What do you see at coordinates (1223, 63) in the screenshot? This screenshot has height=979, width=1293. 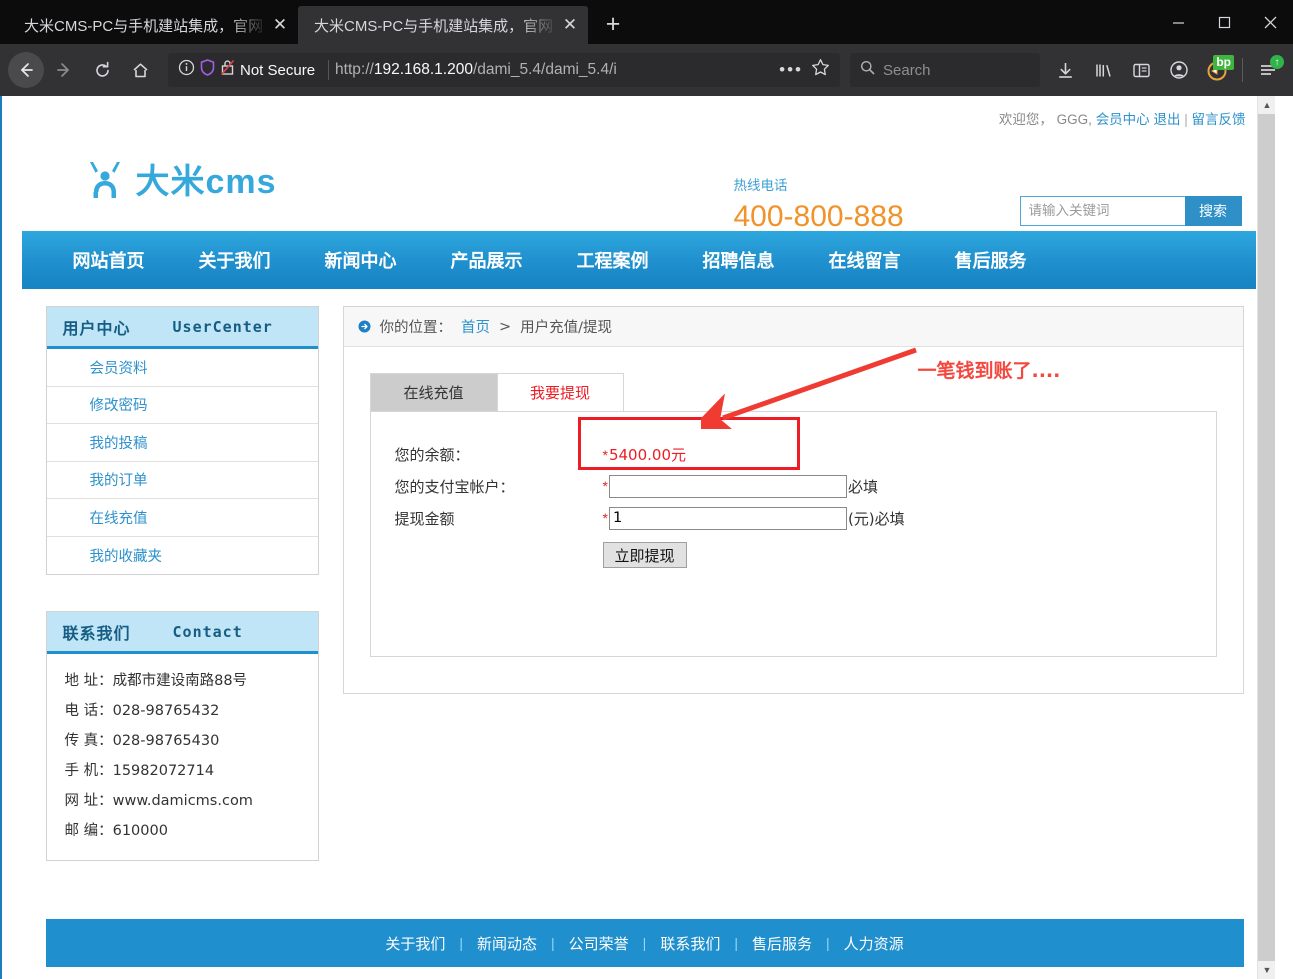 I see `bp-badge-label: bp` at bounding box center [1223, 63].